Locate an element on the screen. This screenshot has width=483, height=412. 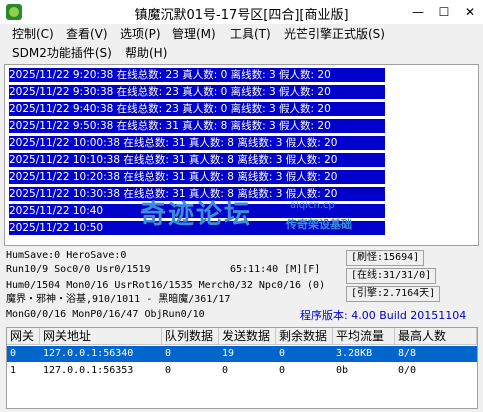
status-clock: 65:11:40 [M][F] is located at coordinates (275, 269).